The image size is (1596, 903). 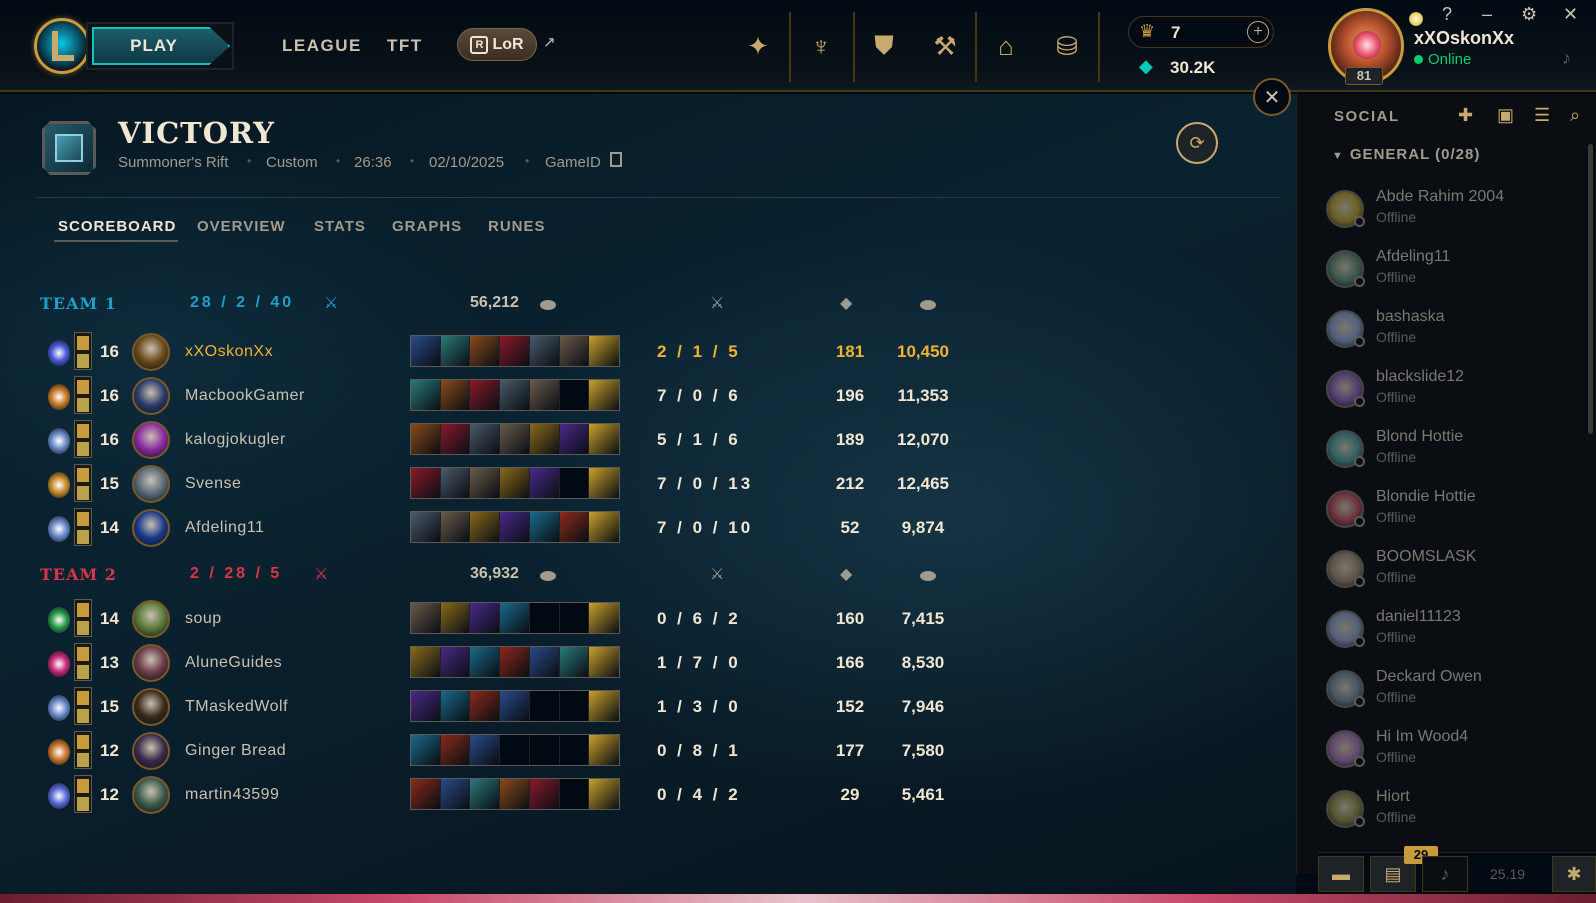 I want to click on player-name: xXOskonXx, so click(x=229, y=352).